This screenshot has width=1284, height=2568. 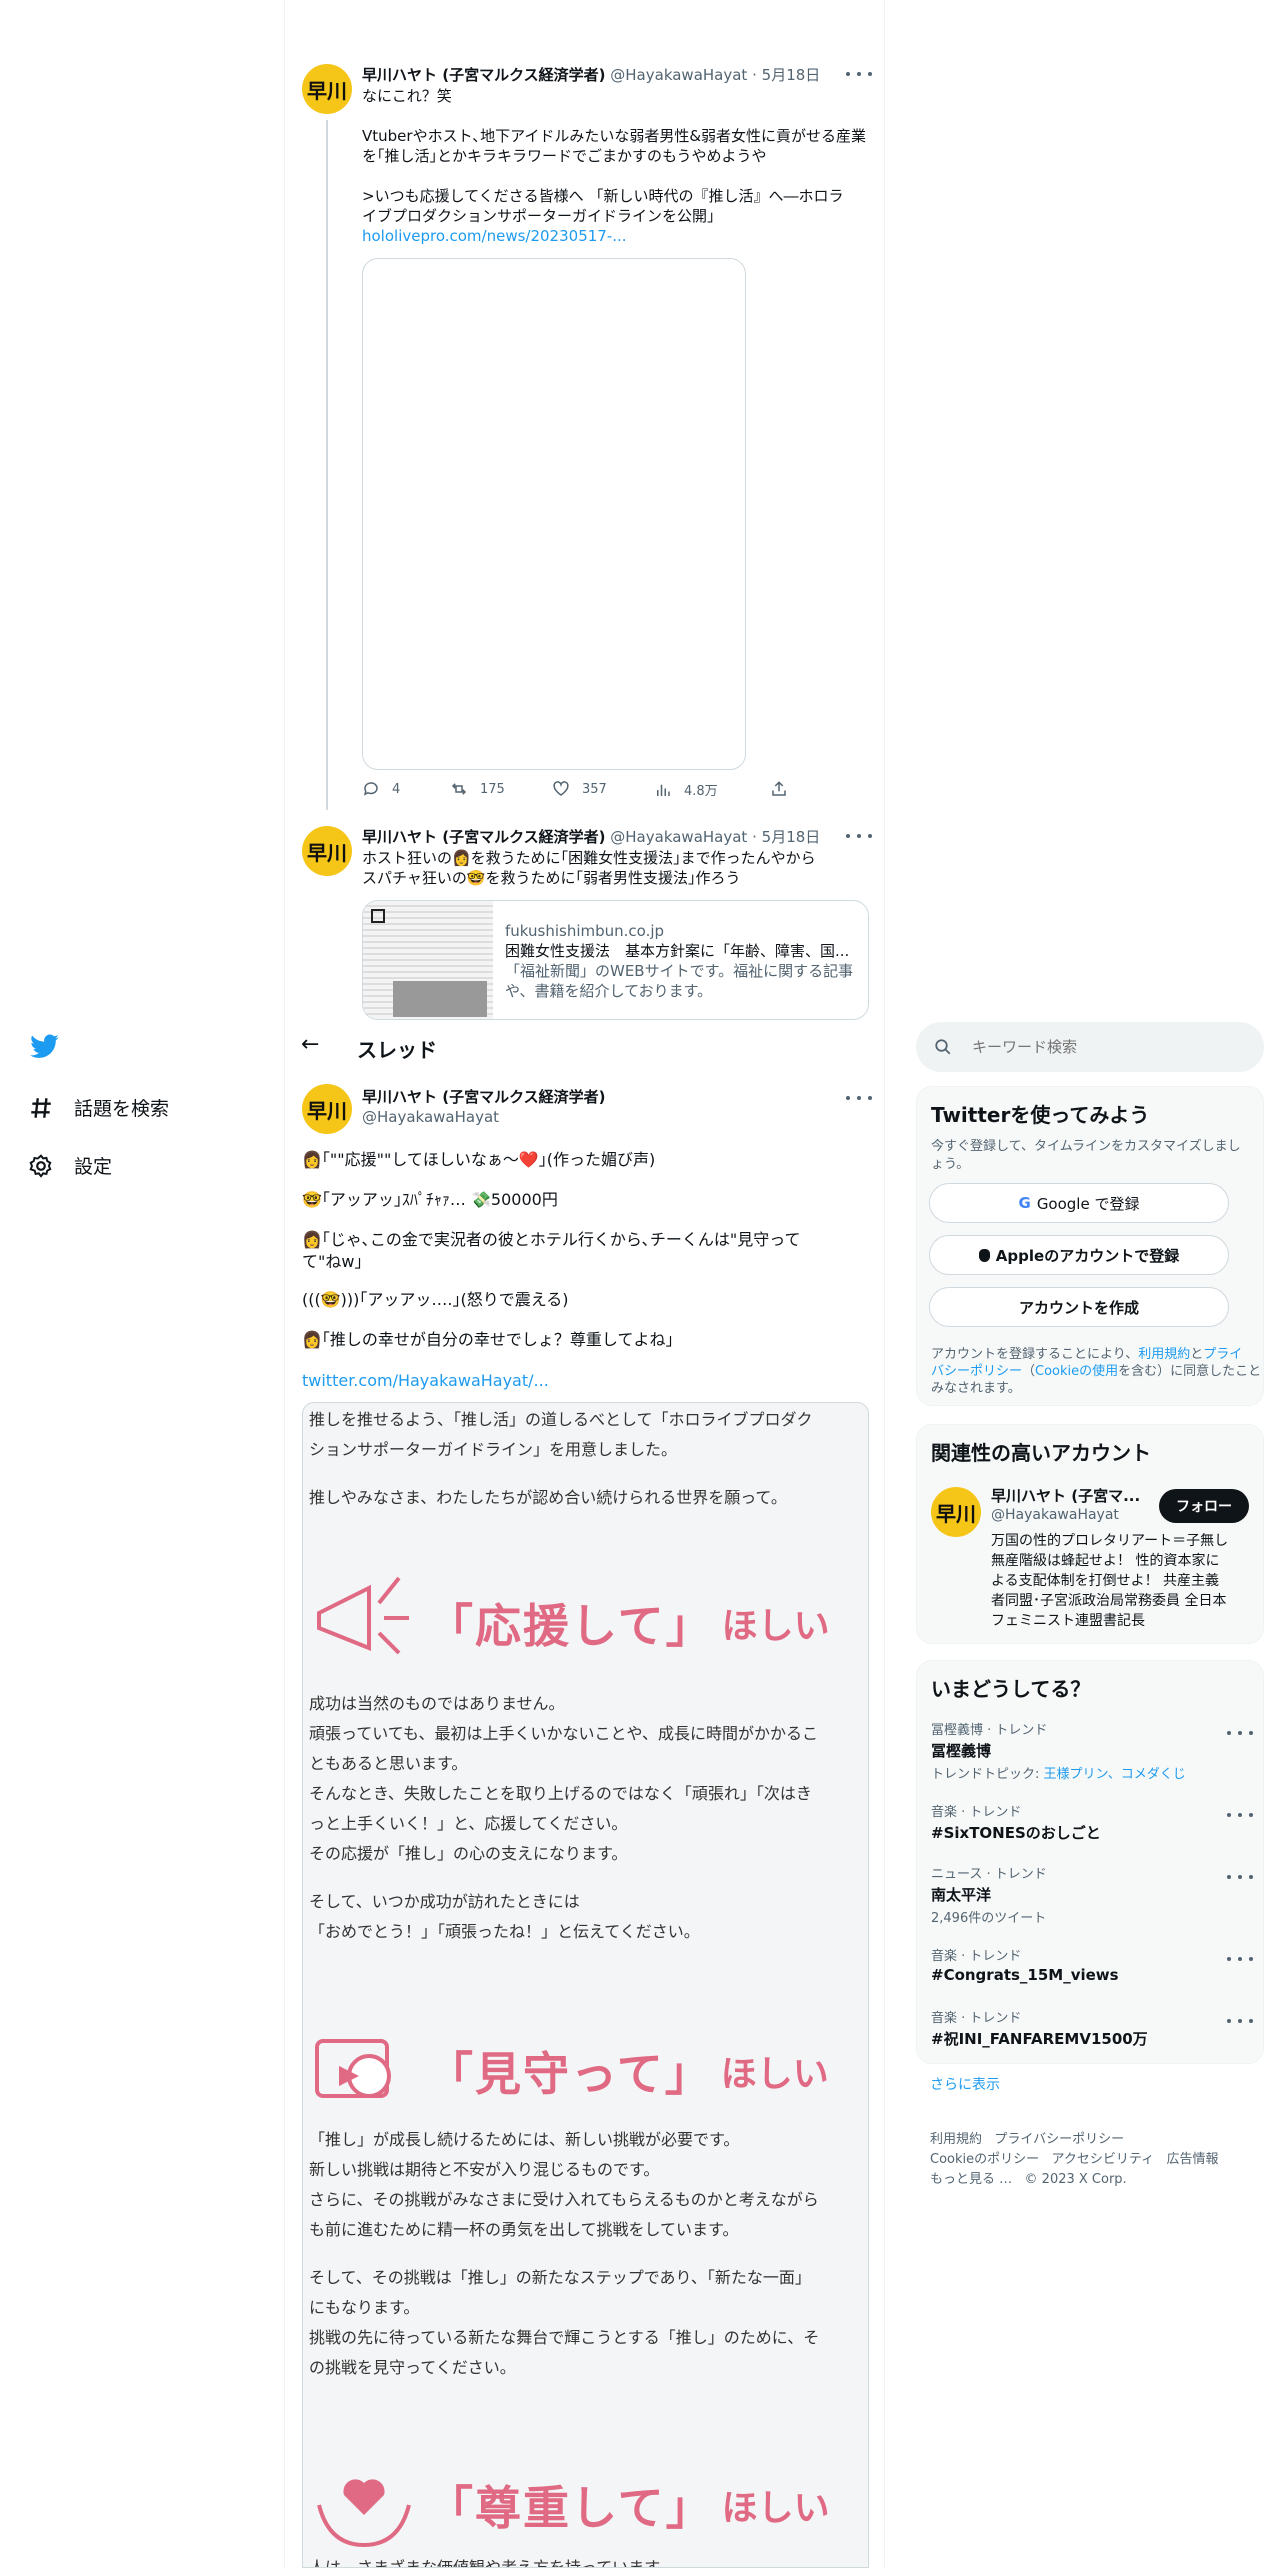 What do you see at coordinates (353, 2068) in the screenshot?
I see `camera-icon` at bounding box center [353, 2068].